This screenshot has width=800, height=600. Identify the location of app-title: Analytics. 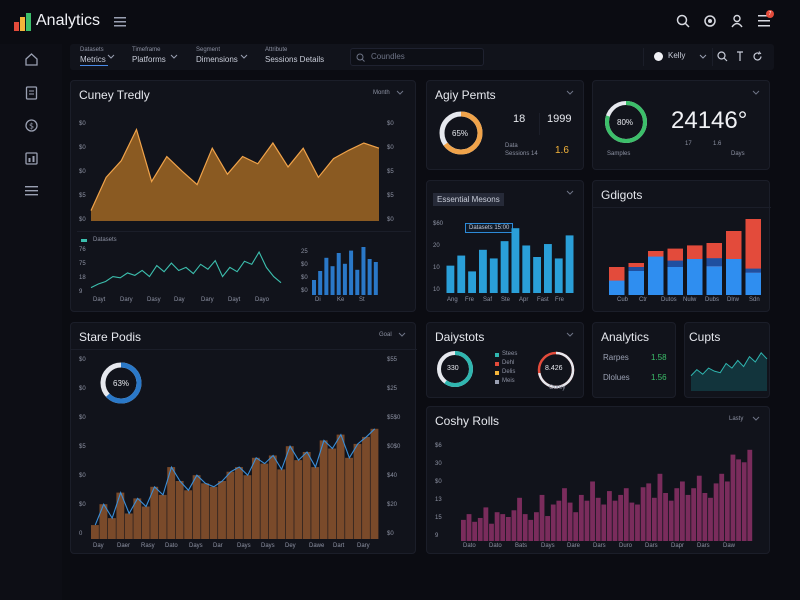
(68, 20).